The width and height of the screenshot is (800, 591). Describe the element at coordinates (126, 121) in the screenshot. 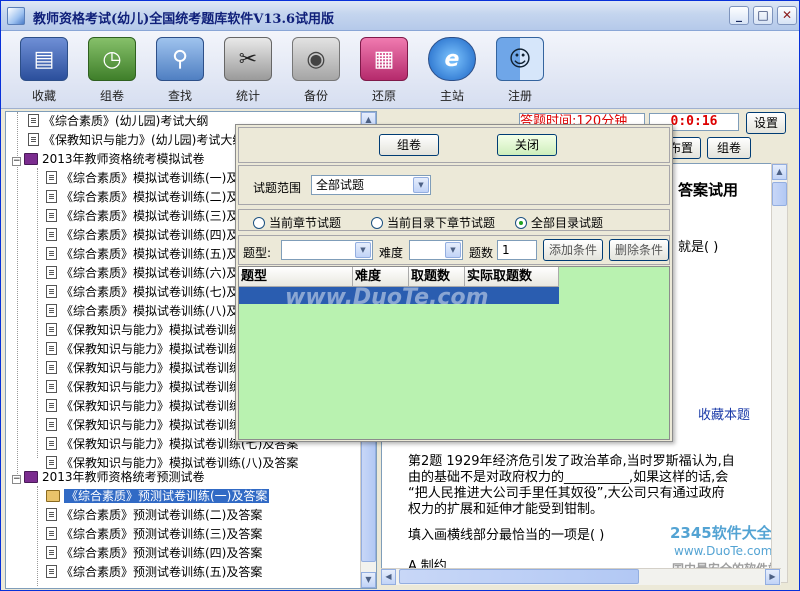

I see `tree-item-label: 《综合素质》(幼儿园)考试大纲` at that location.